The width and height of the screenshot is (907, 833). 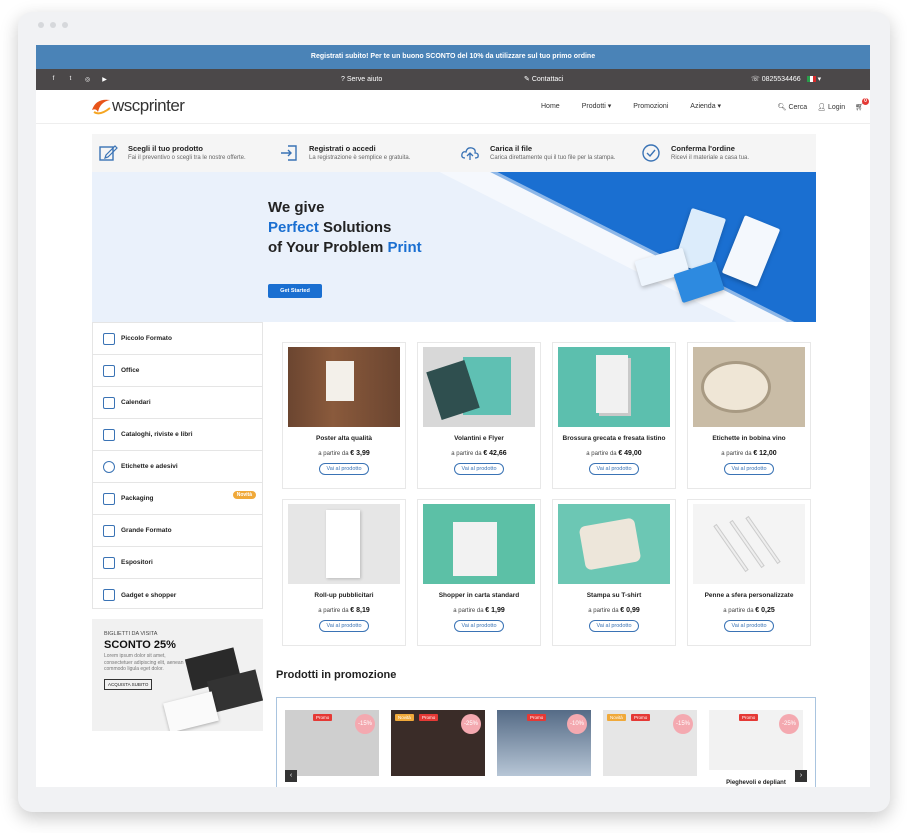 I want to click on label-icon, so click(x=109, y=466).